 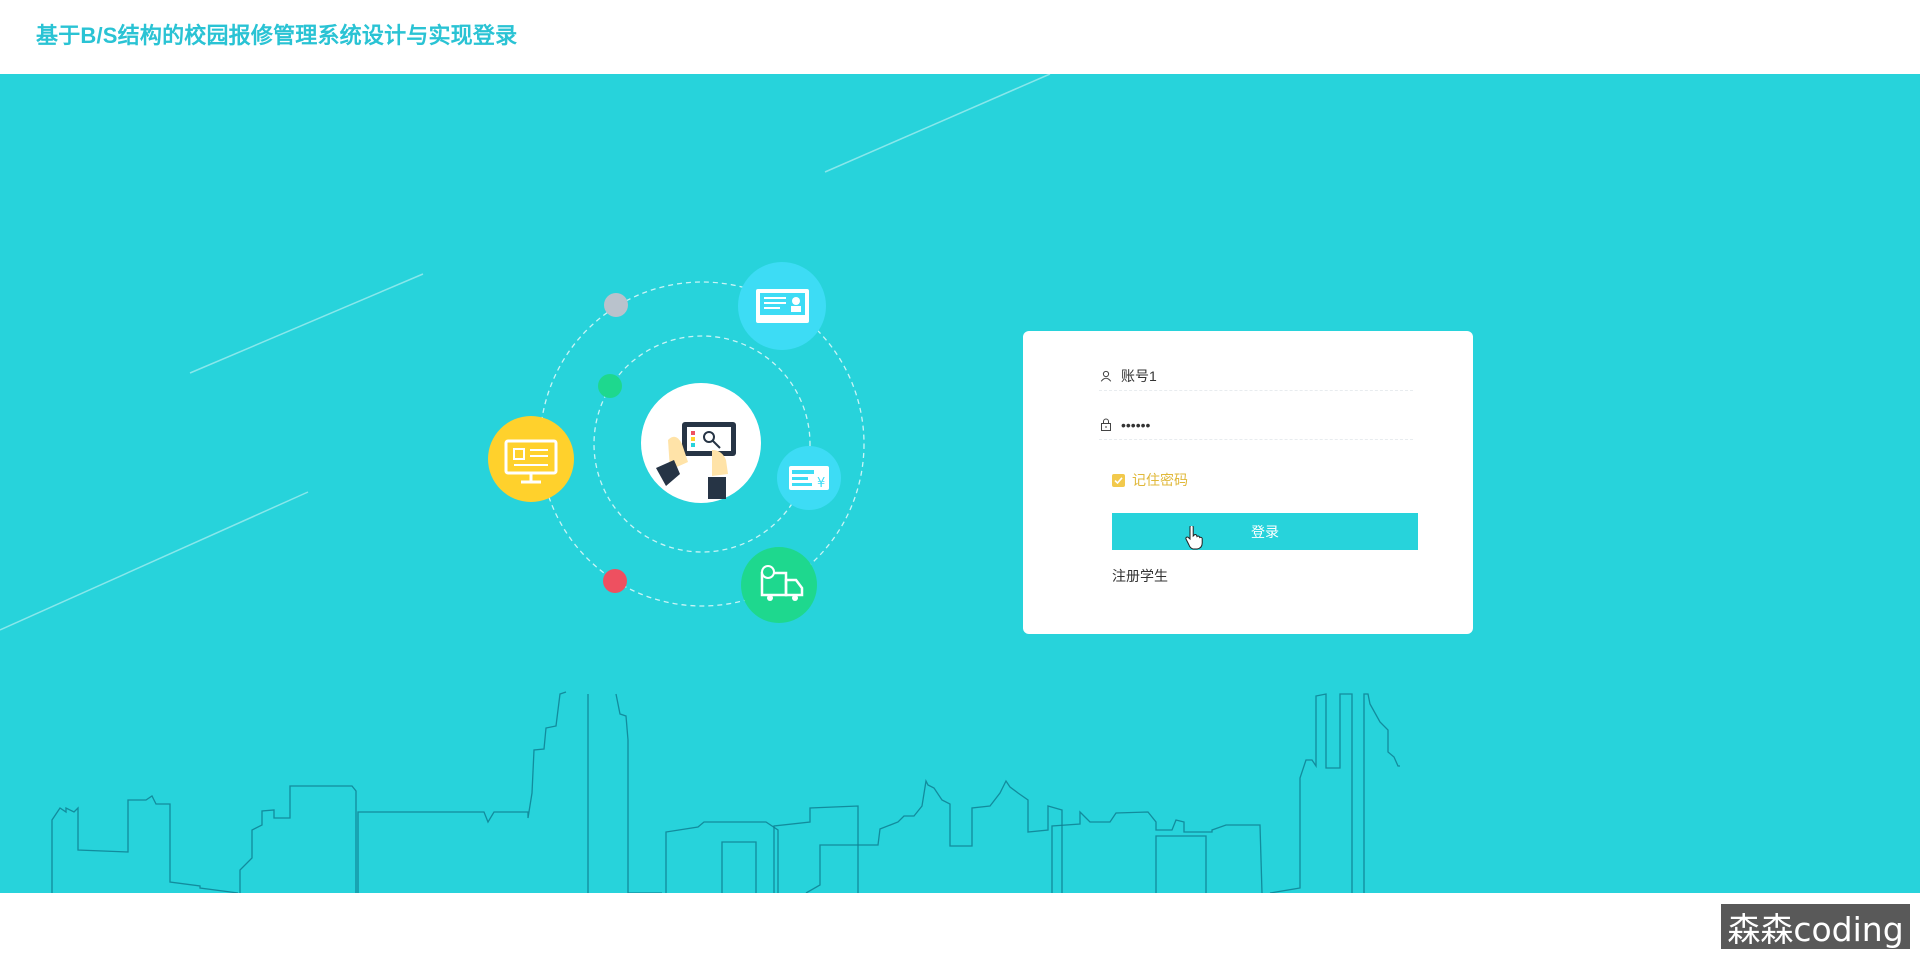 I want to click on password-field, so click(x=1256, y=425).